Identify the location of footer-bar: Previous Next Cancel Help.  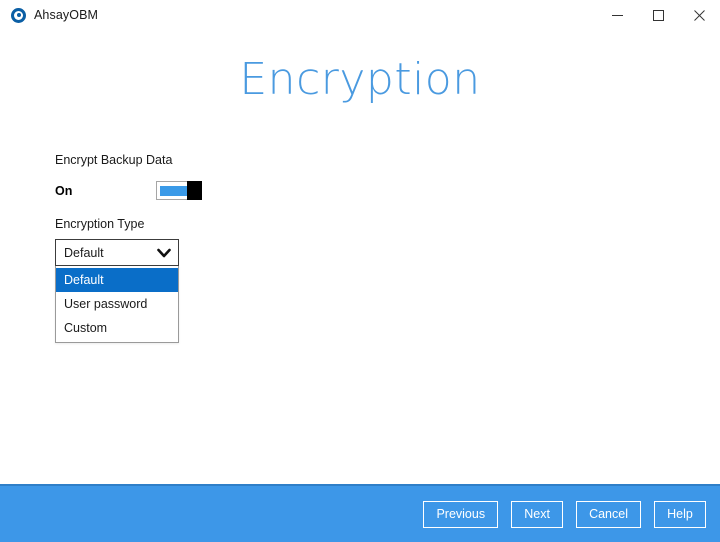
(360, 513).